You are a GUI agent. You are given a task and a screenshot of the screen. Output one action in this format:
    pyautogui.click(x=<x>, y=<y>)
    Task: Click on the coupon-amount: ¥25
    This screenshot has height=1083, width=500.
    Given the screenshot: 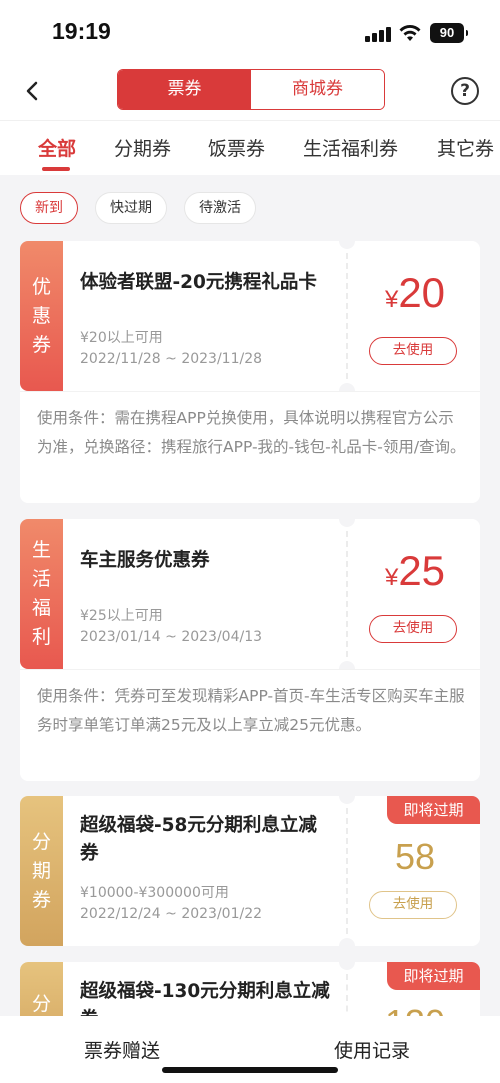 What is the action you would take?
    pyautogui.click(x=415, y=571)
    